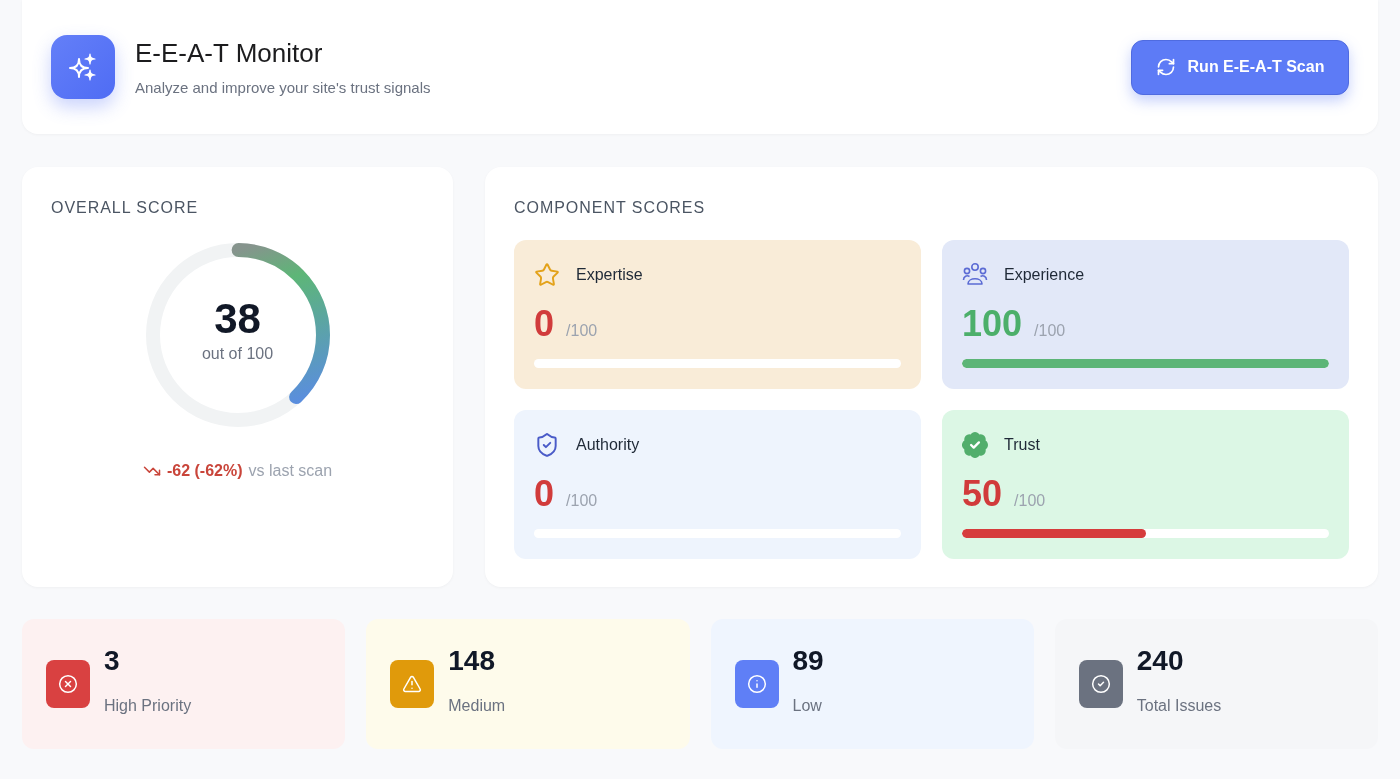 Image resolution: width=1400 pixels, height=779 pixels. What do you see at coordinates (975, 275) in the screenshot?
I see `users-icon` at bounding box center [975, 275].